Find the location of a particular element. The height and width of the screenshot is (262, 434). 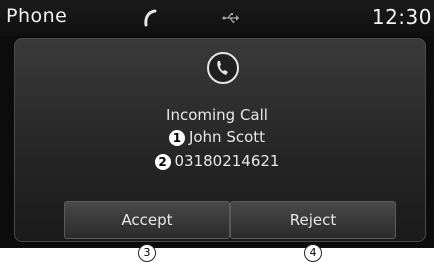

phone-ring-icon is located at coordinates (223, 68).